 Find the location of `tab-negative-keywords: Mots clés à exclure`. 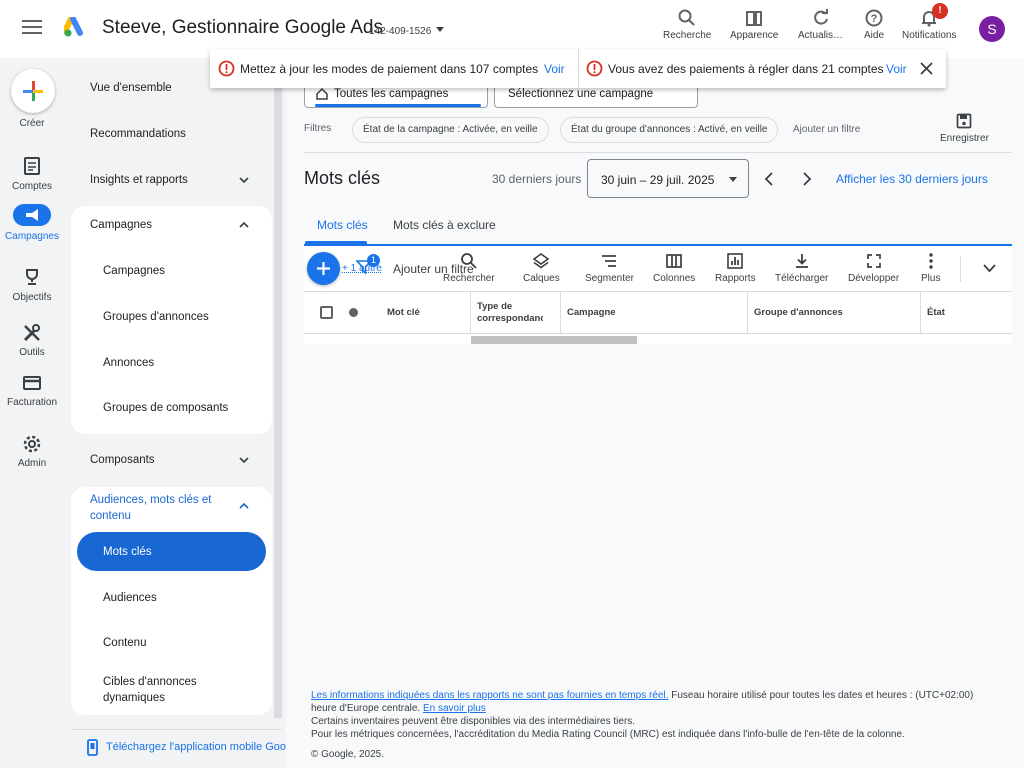

tab-negative-keywords: Mots clés à exclure is located at coordinates (444, 225).